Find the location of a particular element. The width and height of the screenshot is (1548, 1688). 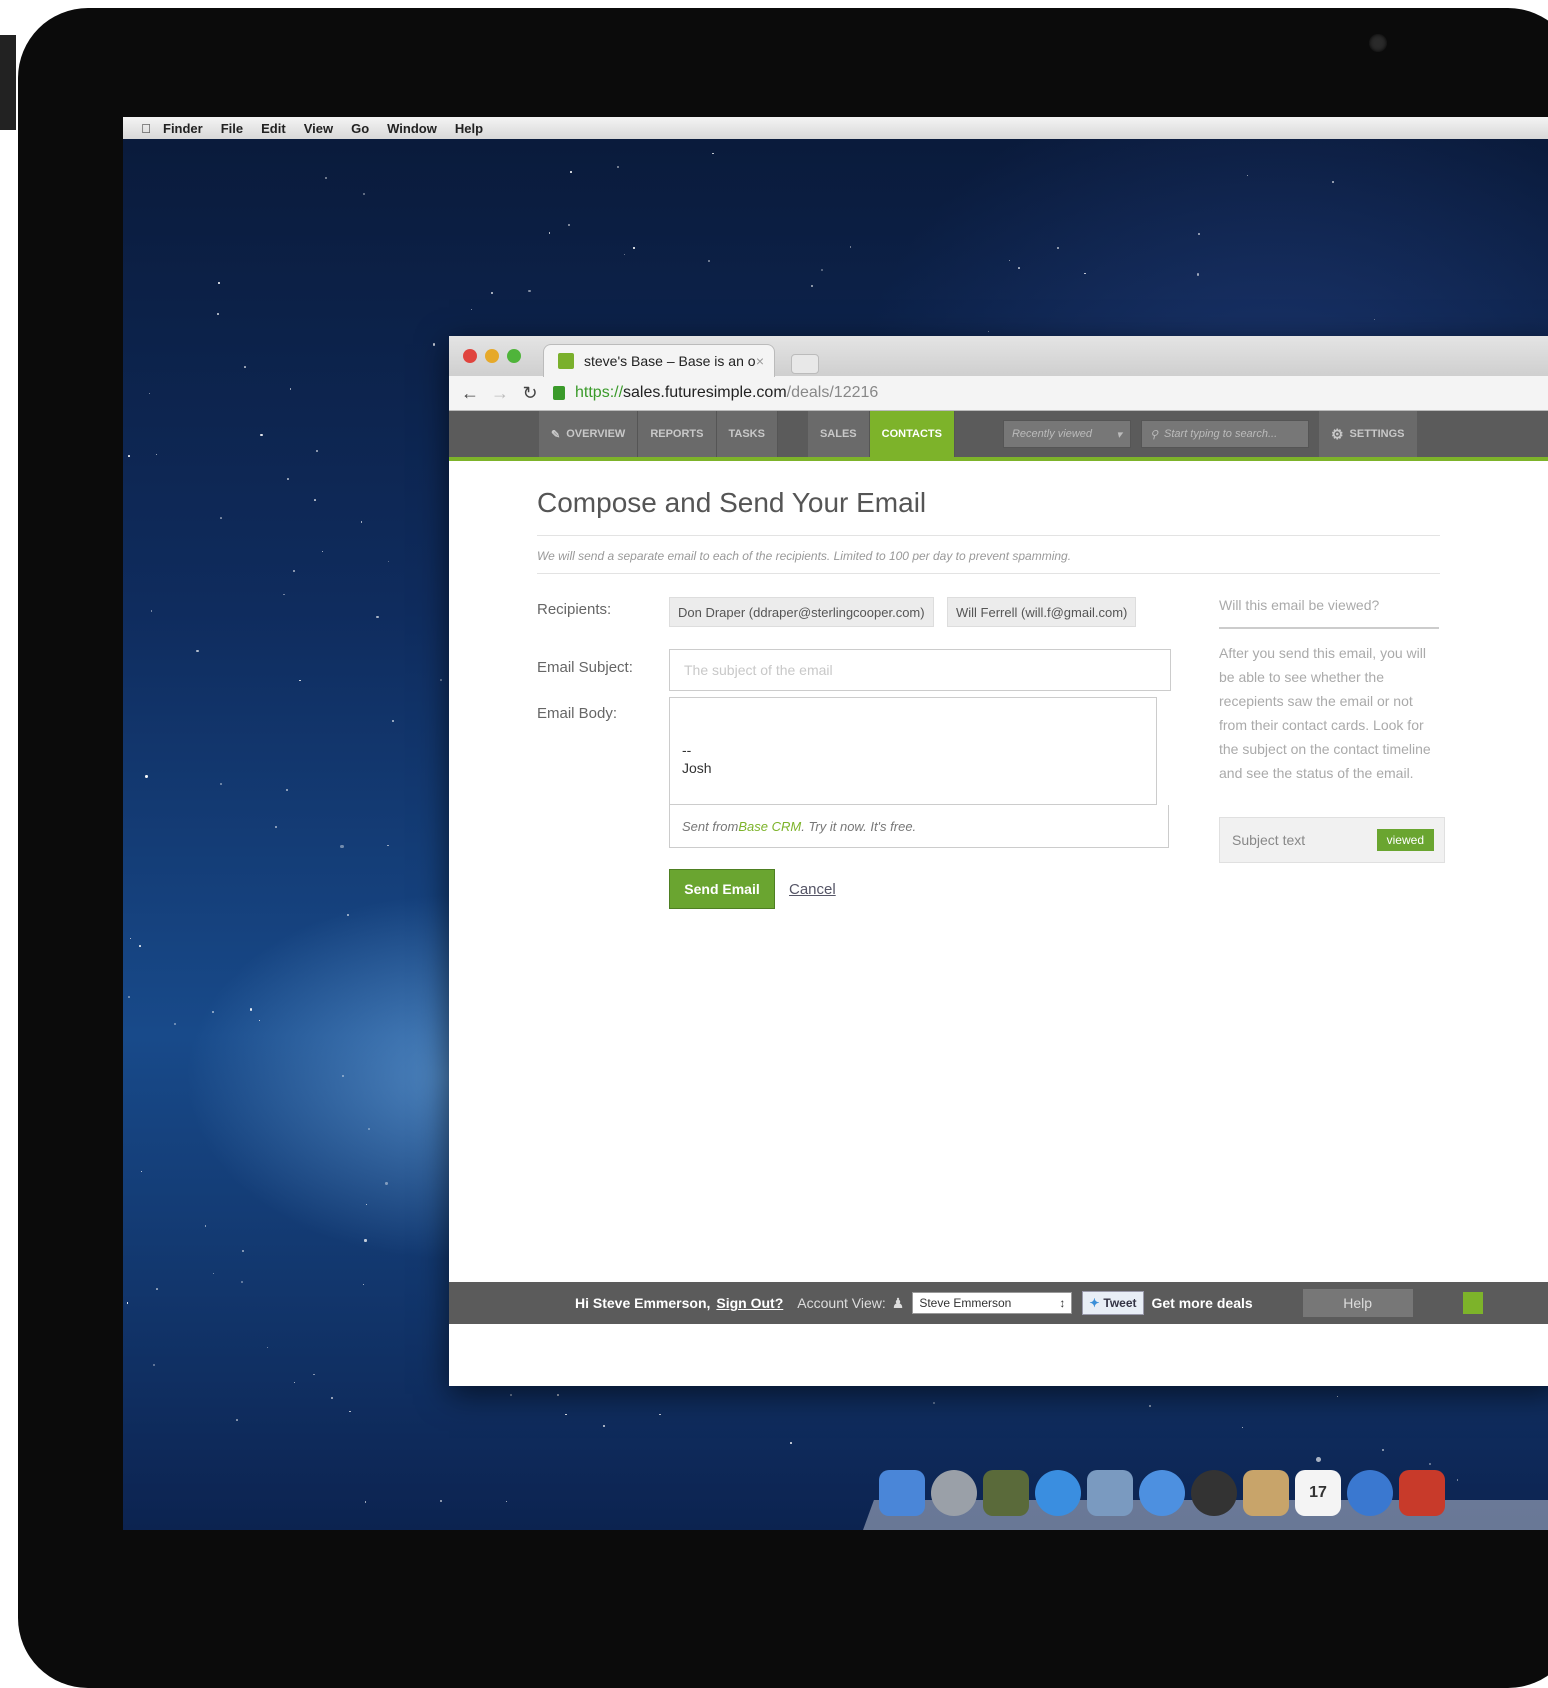

recipient-chip: Will Ferrell (will.f@gmail.com) is located at coordinates (1042, 612).